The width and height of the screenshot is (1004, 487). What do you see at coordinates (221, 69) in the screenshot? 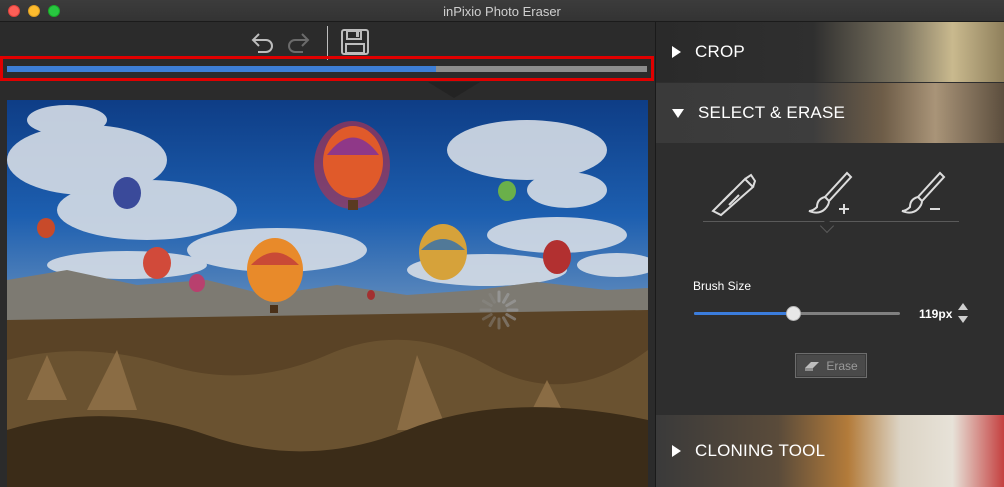
I see `progress-bar-fill` at bounding box center [221, 69].